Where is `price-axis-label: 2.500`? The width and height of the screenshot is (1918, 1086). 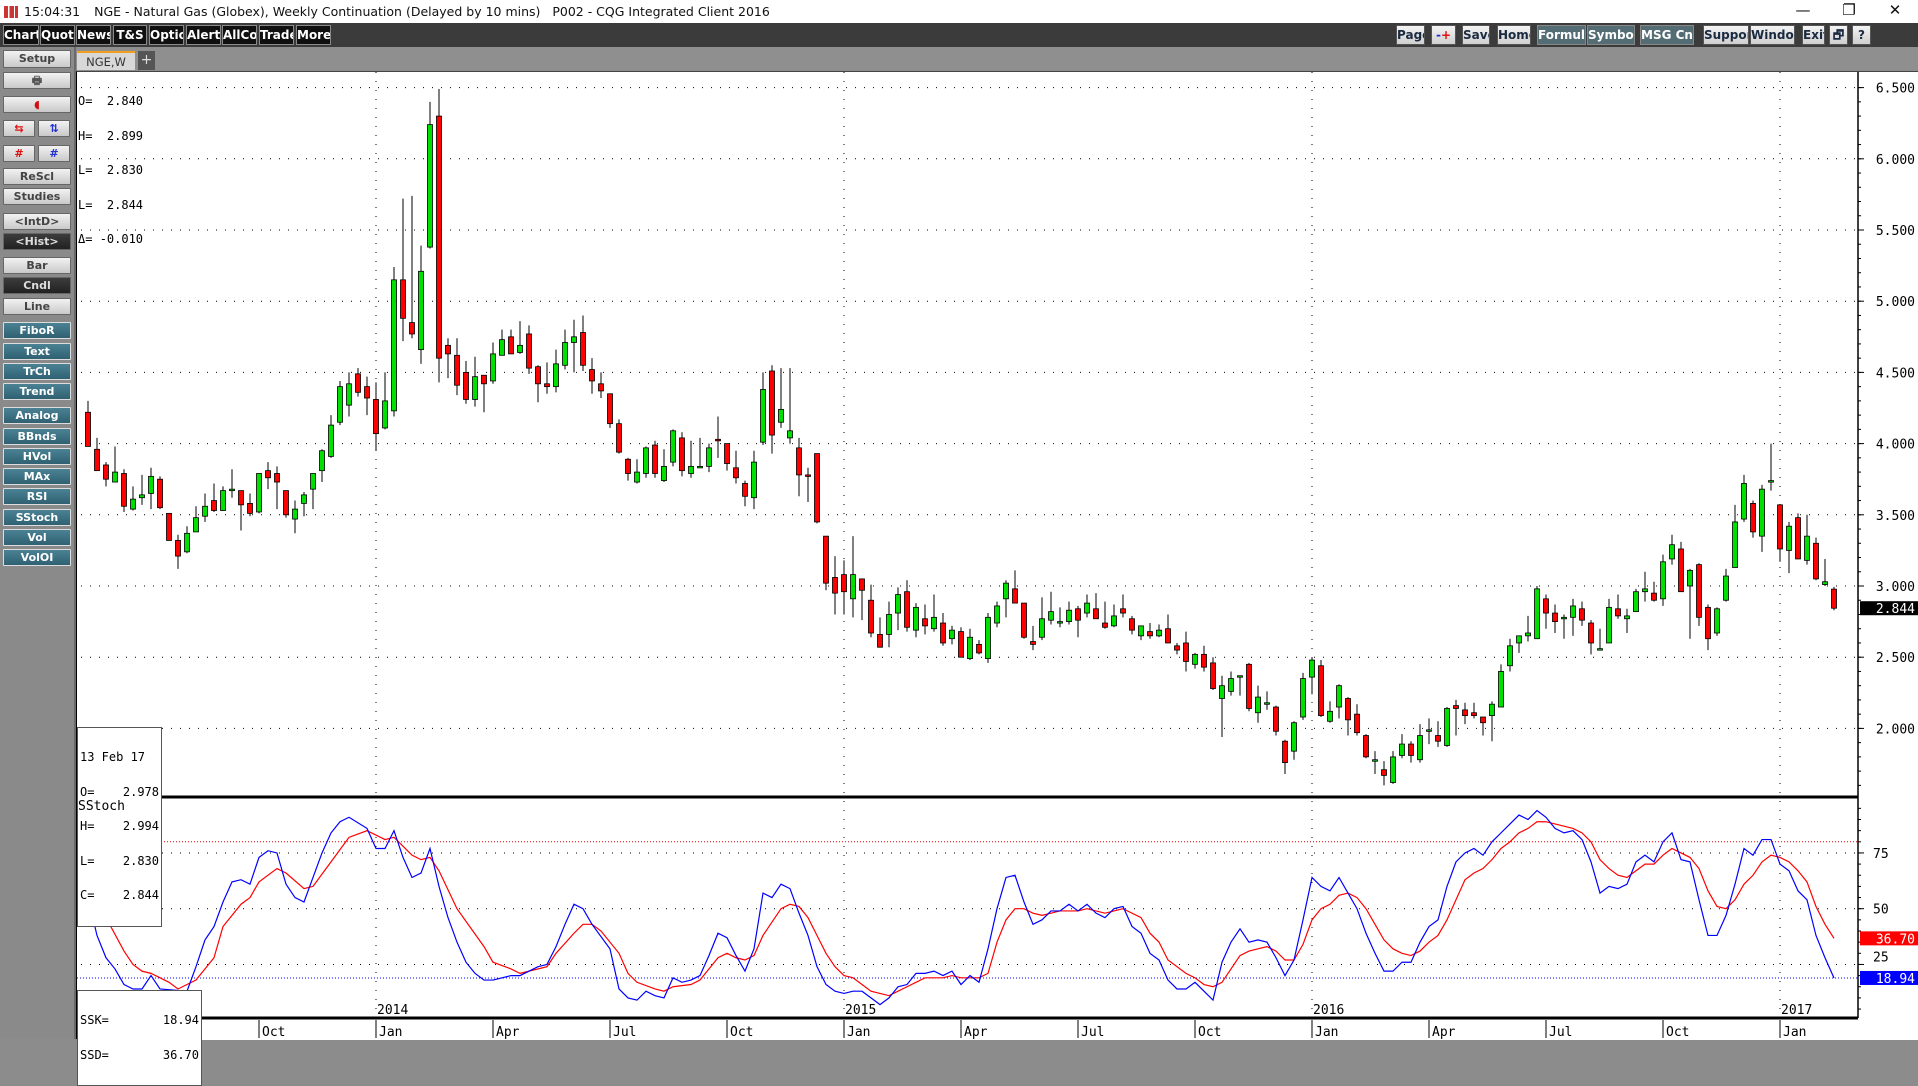
price-axis-label: 2.500 is located at coordinates (1895, 658).